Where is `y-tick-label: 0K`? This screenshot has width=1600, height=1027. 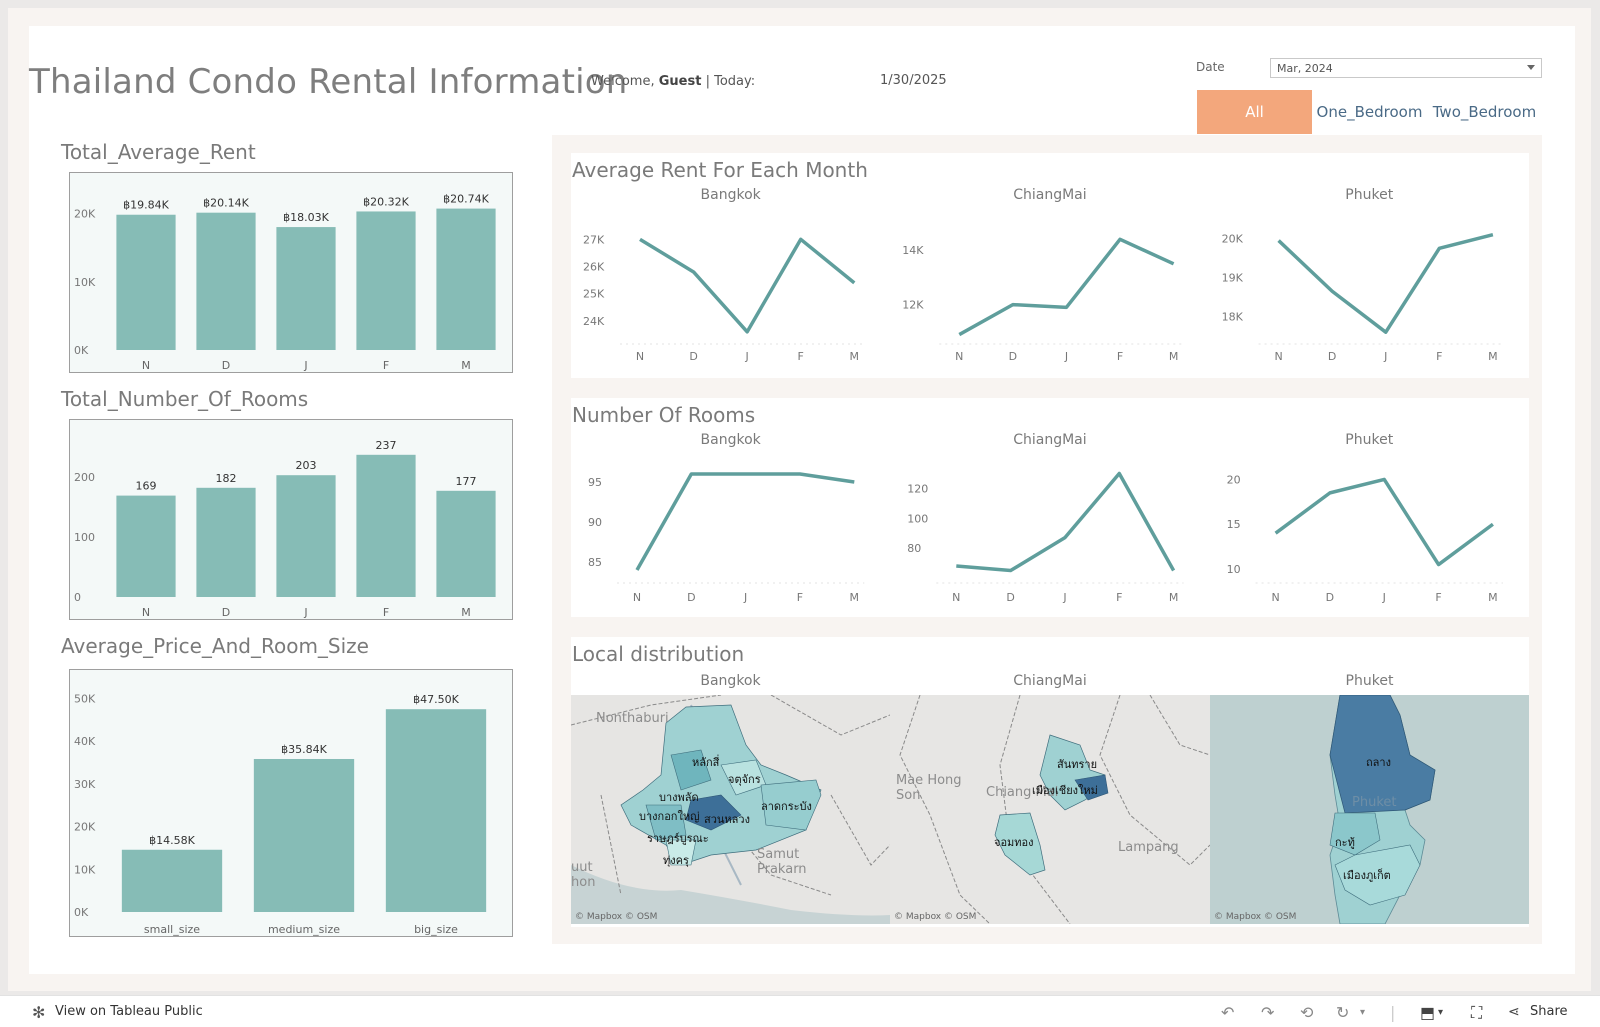
y-tick-label: 0K is located at coordinates (81, 912).